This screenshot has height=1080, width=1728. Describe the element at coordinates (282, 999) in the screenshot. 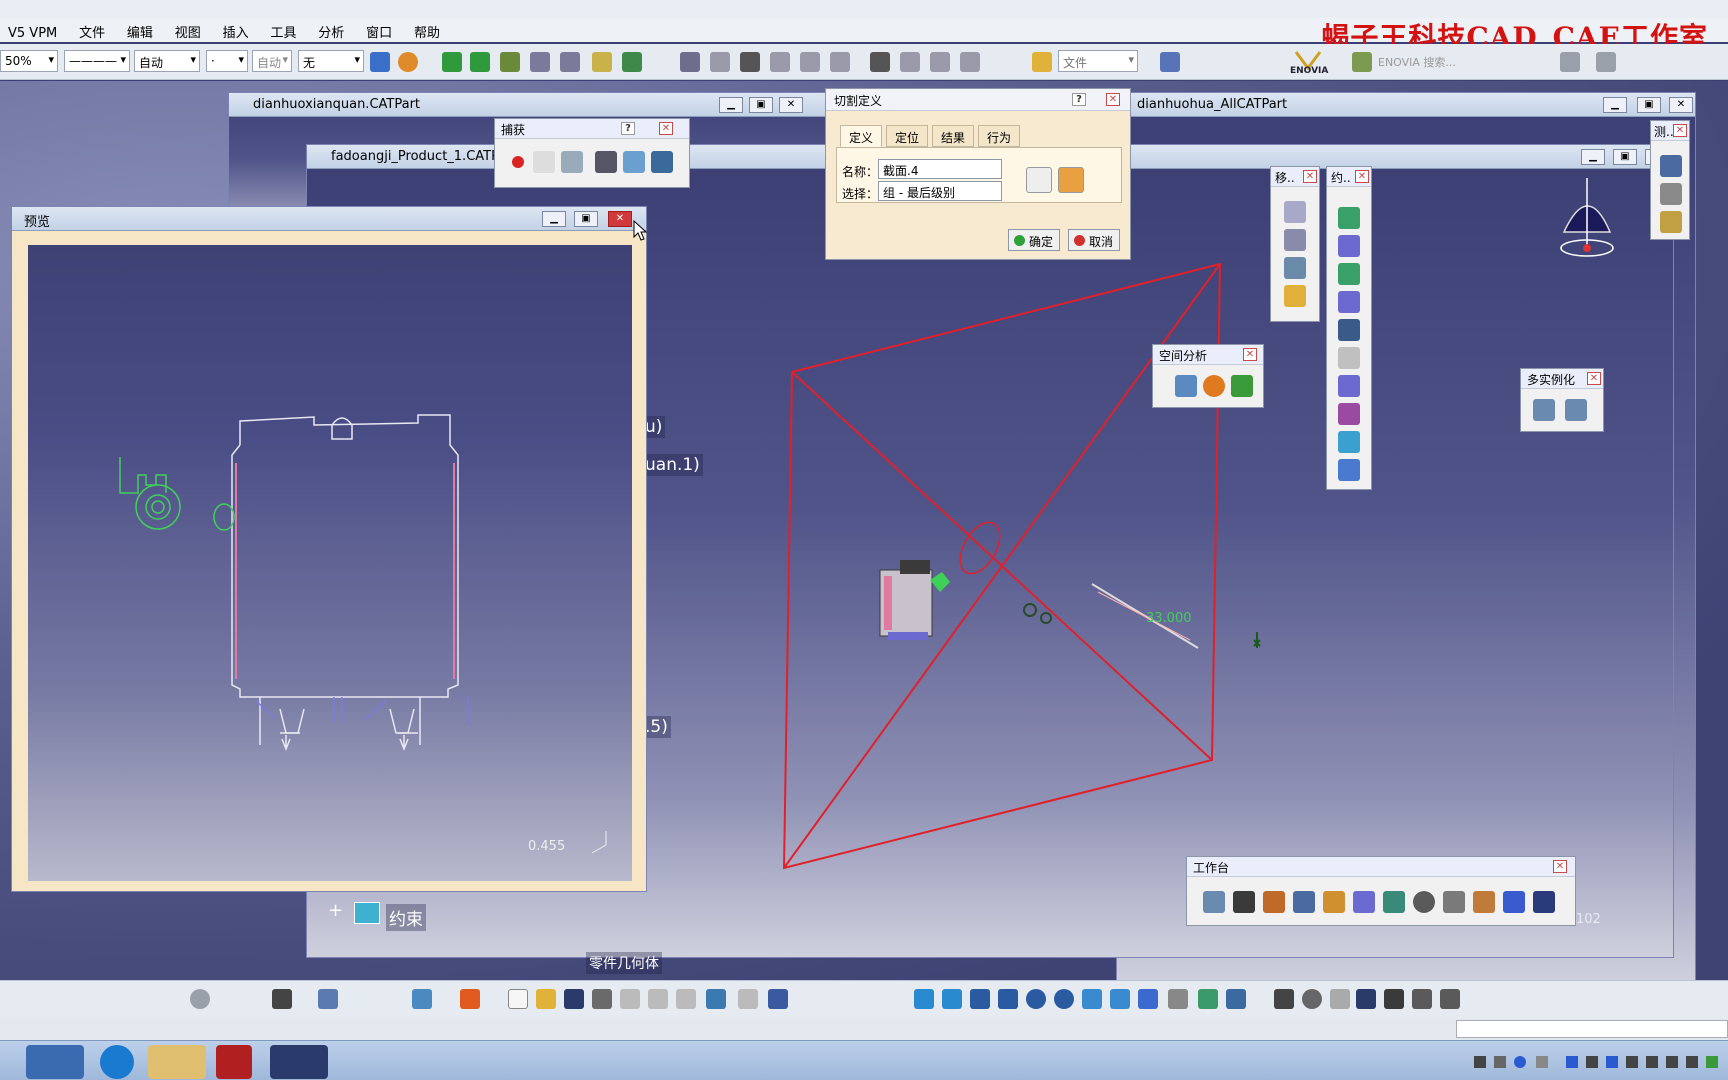

I see `camera-icon` at that location.